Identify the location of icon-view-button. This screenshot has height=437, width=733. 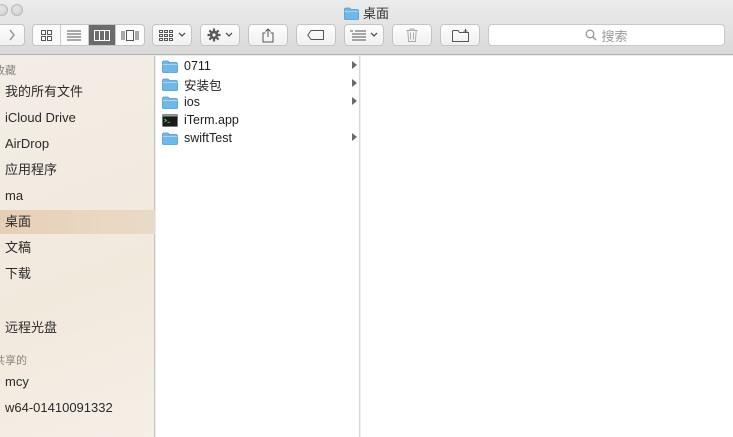
(47, 35).